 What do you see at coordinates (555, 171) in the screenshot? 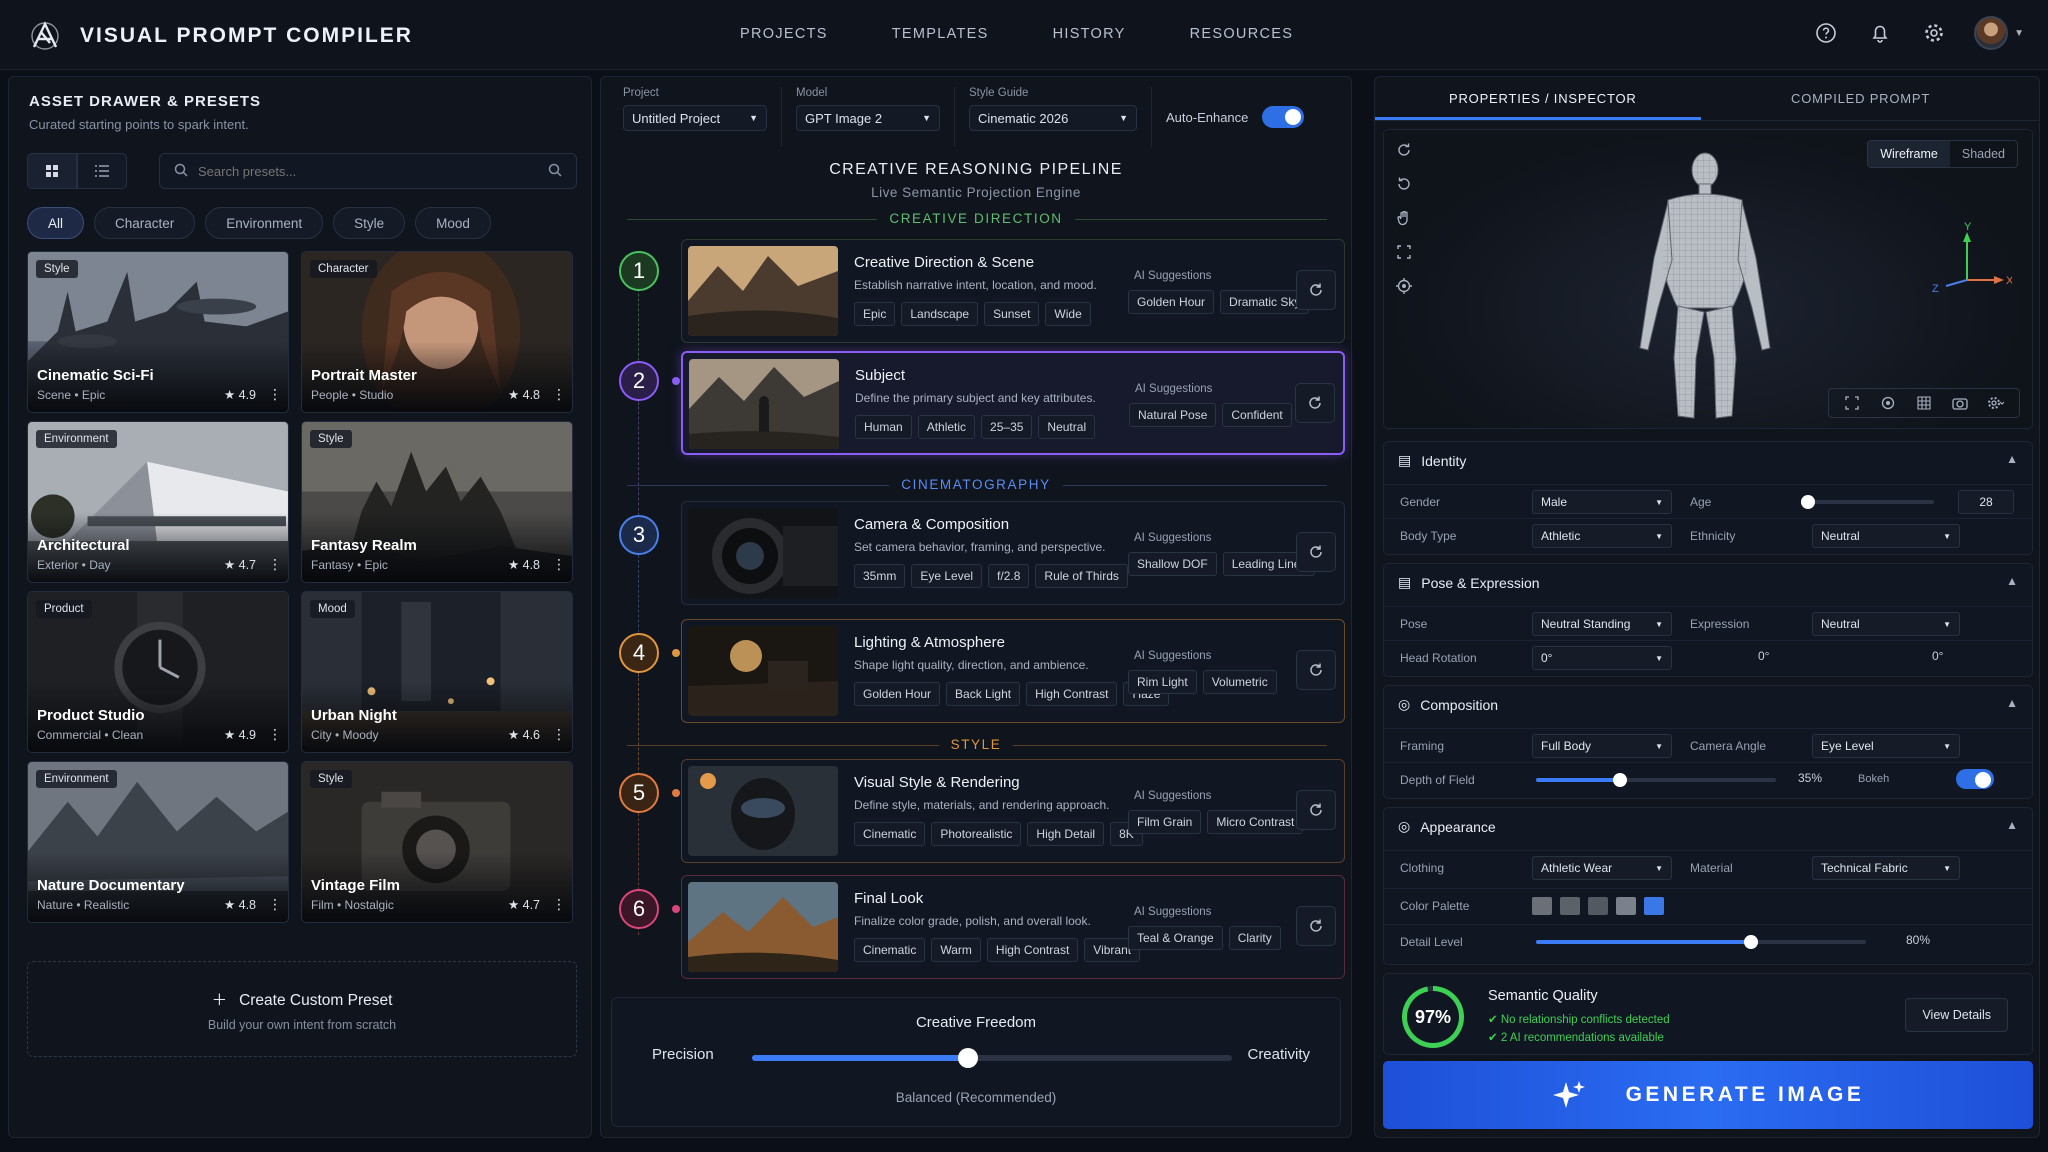
I see `search-submit-icon` at bounding box center [555, 171].